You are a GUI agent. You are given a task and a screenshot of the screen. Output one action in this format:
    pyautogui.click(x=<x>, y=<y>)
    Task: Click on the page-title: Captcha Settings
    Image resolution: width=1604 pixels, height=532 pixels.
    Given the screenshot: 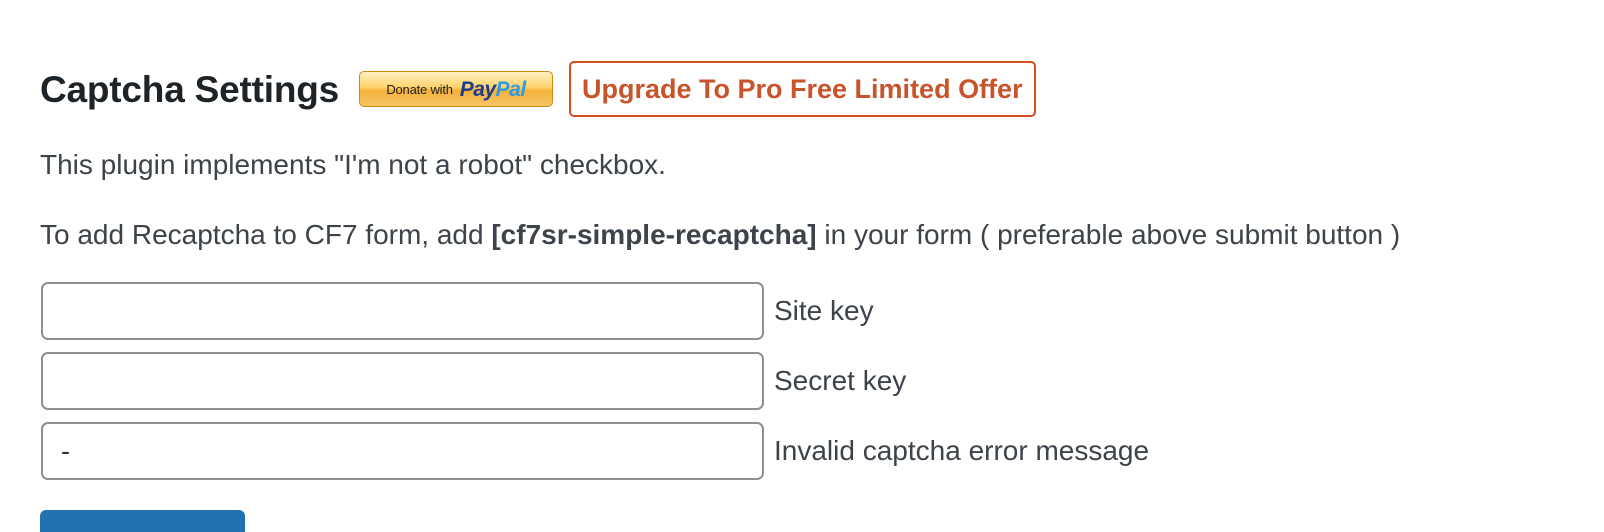 What is the action you would take?
    pyautogui.click(x=190, y=89)
    